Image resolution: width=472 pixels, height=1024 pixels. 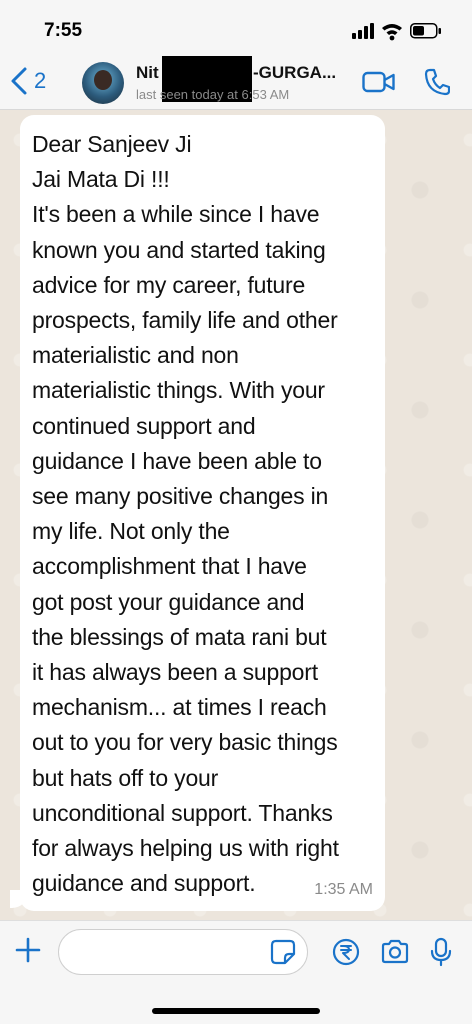 I want to click on signal-icon, so click(x=363, y=31).